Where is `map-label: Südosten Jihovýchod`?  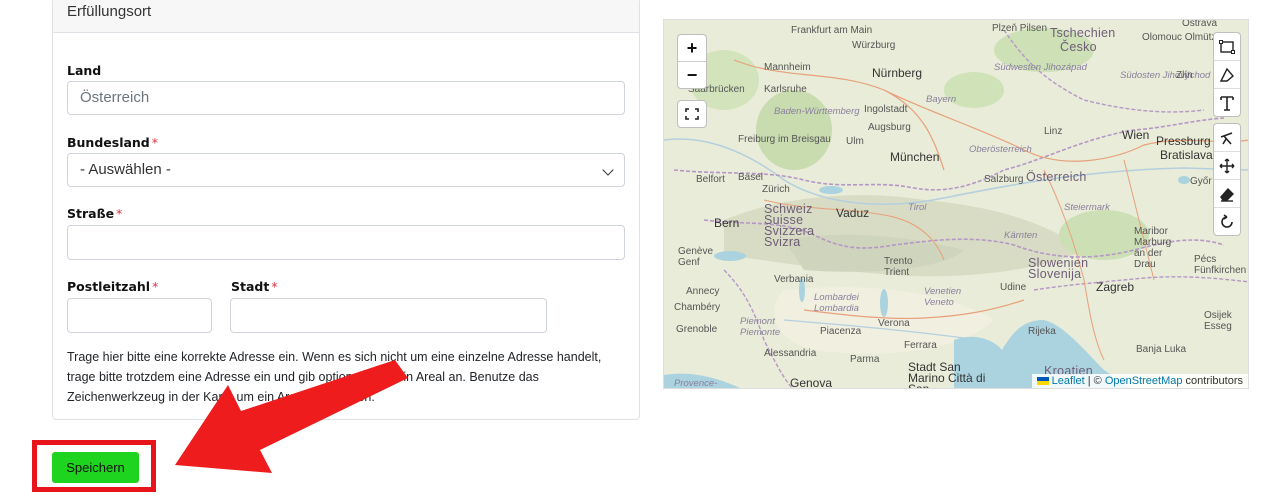 map-label: Südosten Jihovýchod is located at coordinates (1165, 75).